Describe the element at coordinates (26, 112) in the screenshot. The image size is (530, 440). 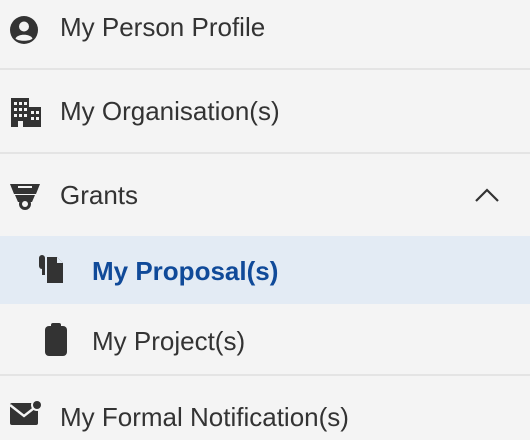
I see `building-icon` at that location.